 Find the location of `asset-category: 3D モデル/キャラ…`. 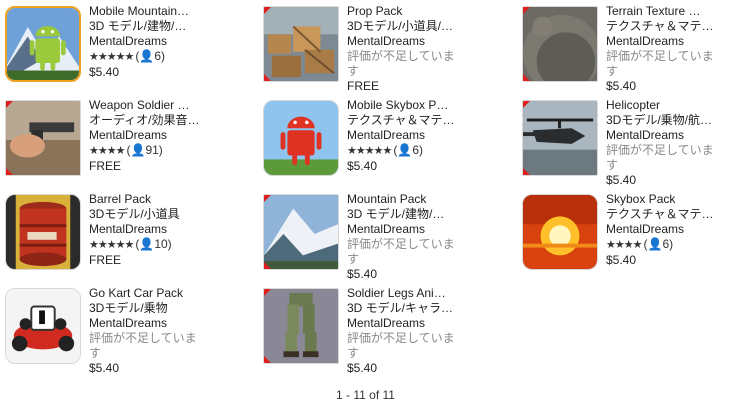

asset-category: 3D モデル/キャラ… is located at coordinates (406, 308).